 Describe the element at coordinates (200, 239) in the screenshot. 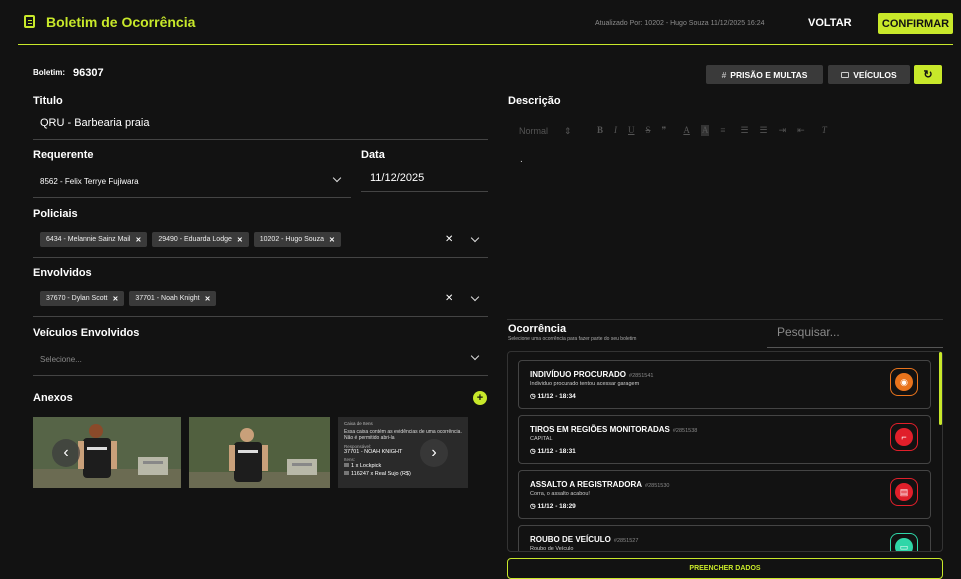

I see `chip-policial: 29490 - Eduarda Lodge ✕` at that location.